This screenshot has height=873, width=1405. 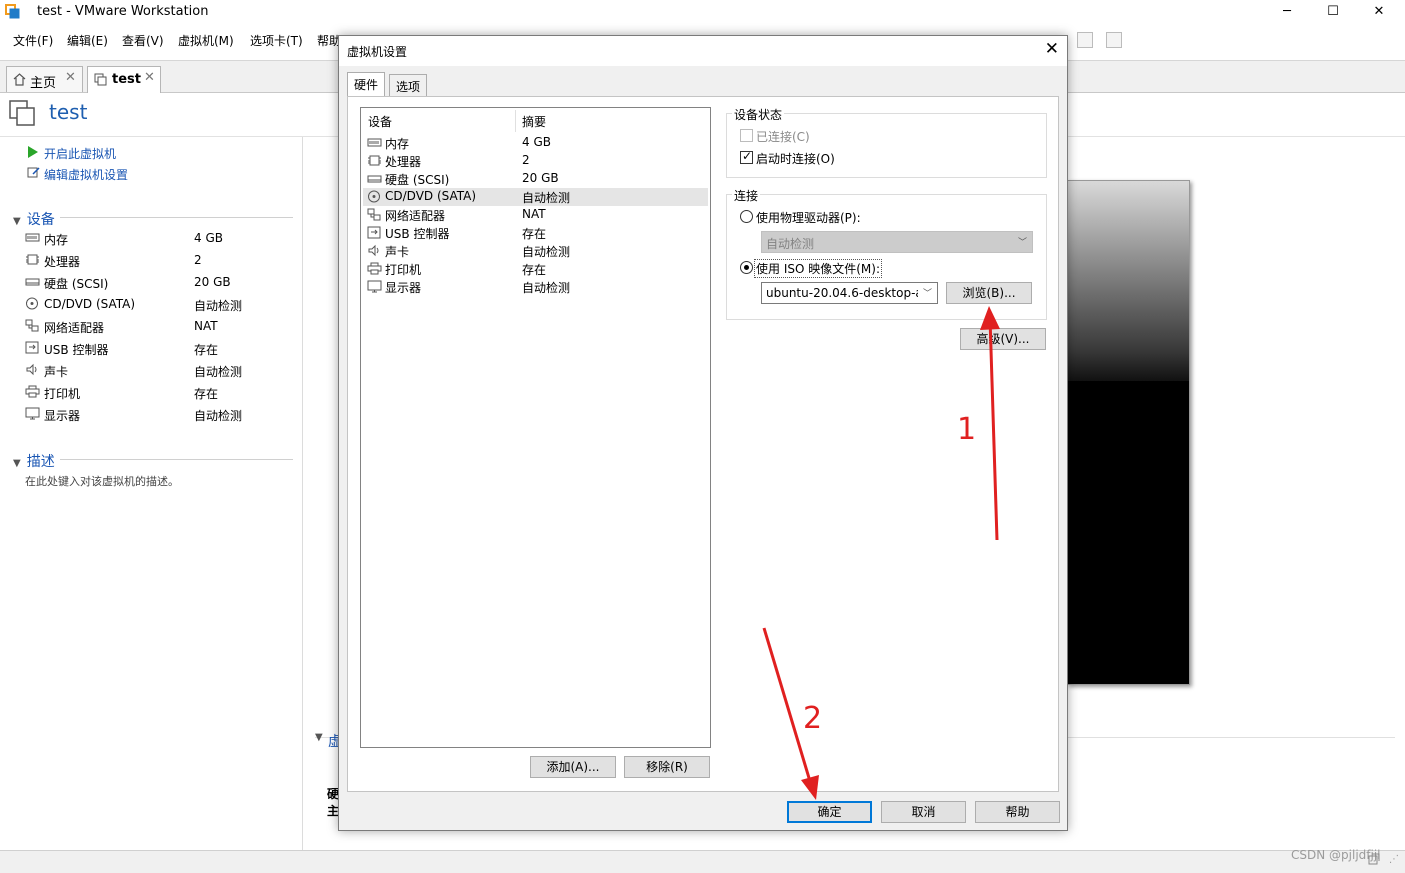 What do you see at coordinates (923, 812) in the screenshot?
I see `cancel-button: 取消` at bounding box center [923, 812].